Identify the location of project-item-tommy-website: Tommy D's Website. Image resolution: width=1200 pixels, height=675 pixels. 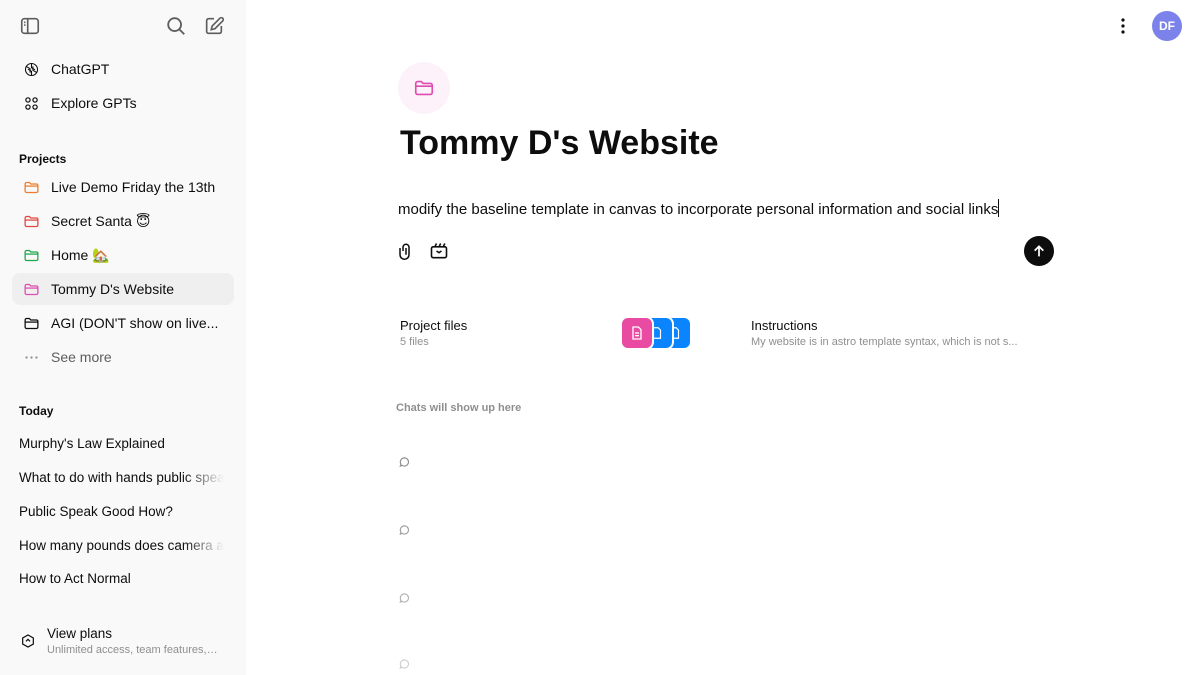
(123, 289).